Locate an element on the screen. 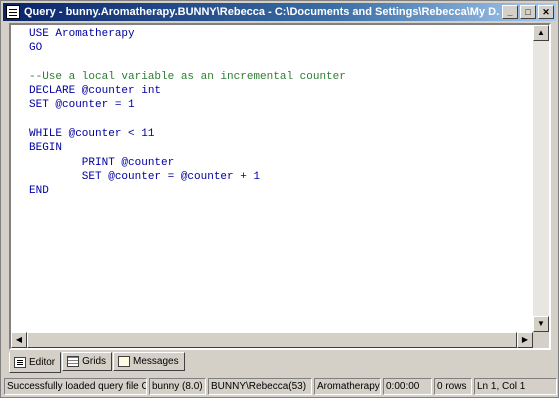 This screenshot has width=559, height=398. code-line: DECLARE @counter int is located at coordinates (281, 91).